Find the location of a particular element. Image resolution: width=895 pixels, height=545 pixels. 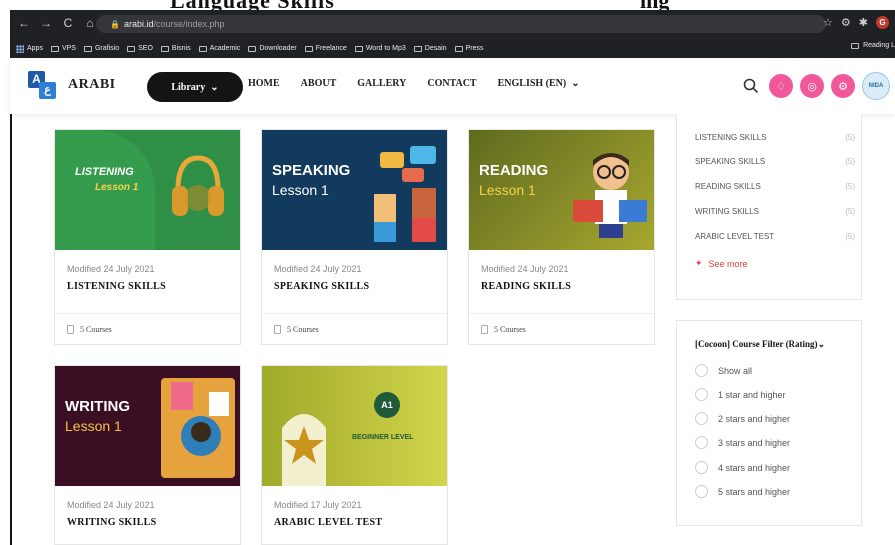

reading-list: Reading L is located at coordinates (870, 45).